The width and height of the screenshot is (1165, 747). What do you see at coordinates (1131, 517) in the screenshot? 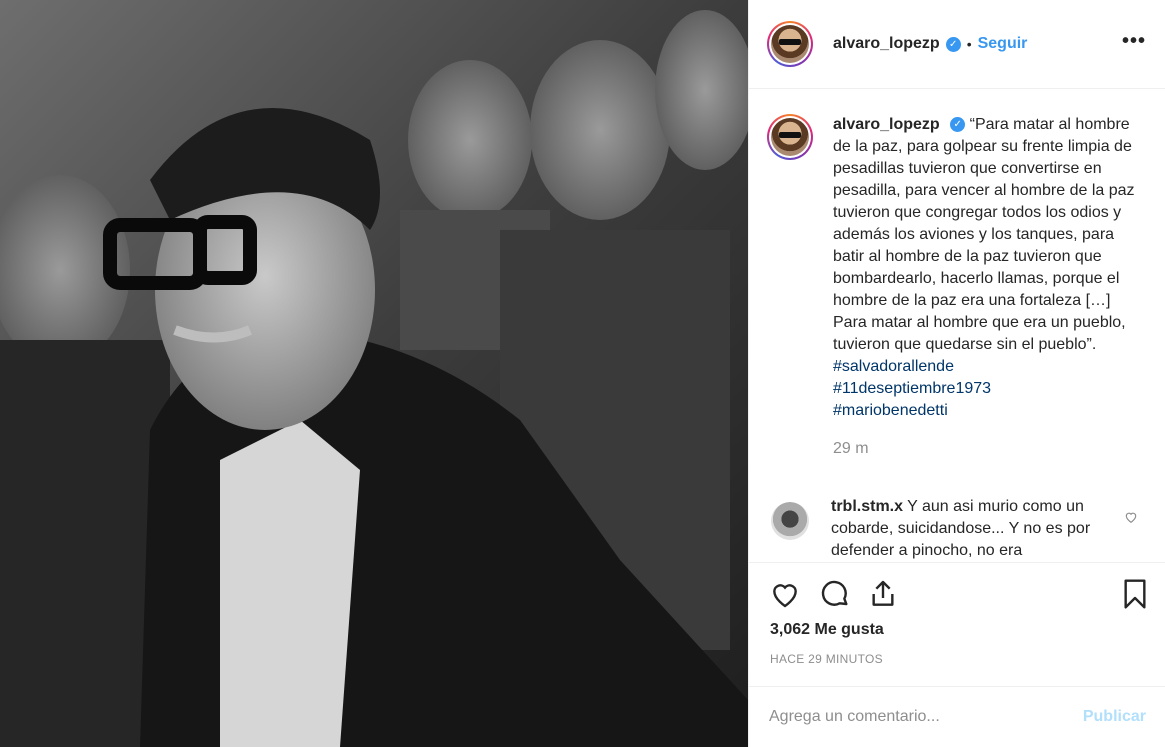
I see `comment-like-icon` at bounding box center [1131, 517].